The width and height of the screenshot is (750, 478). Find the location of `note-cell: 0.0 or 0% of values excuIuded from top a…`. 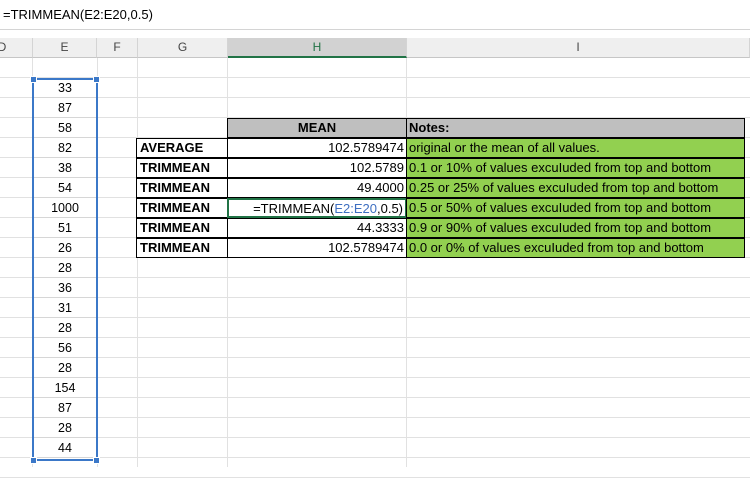

note-cell: 0.0 or 0% of values excuIuded from top a… is located at coordinates (575, 248).